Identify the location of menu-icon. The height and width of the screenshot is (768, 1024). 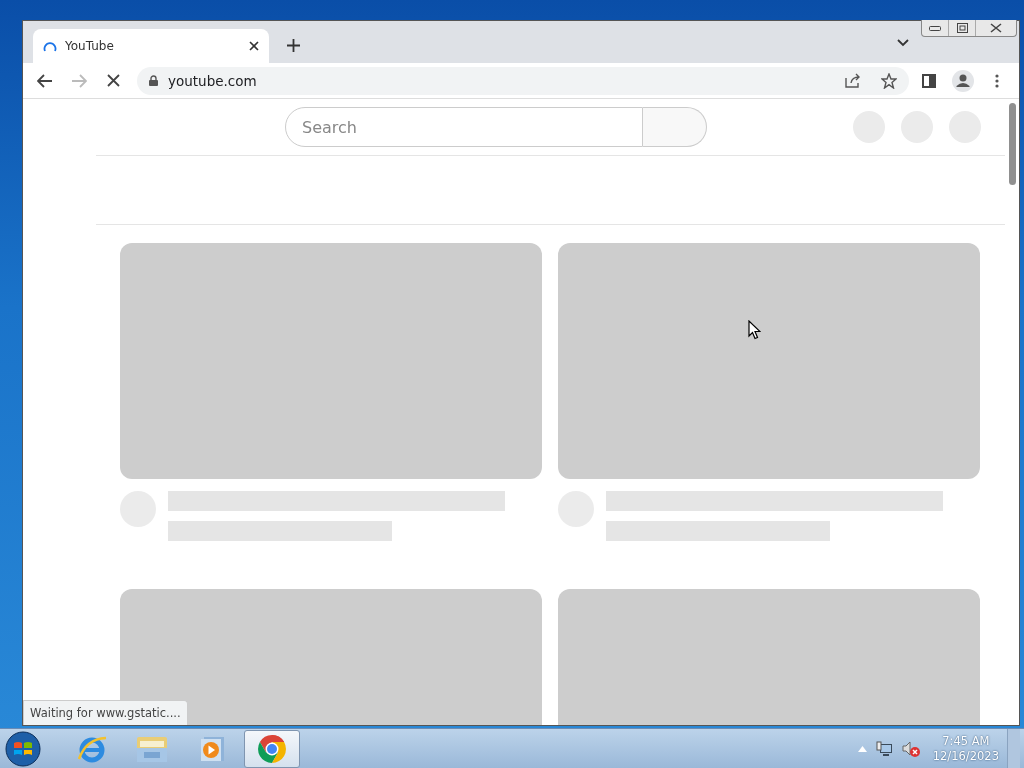
(997, 80).